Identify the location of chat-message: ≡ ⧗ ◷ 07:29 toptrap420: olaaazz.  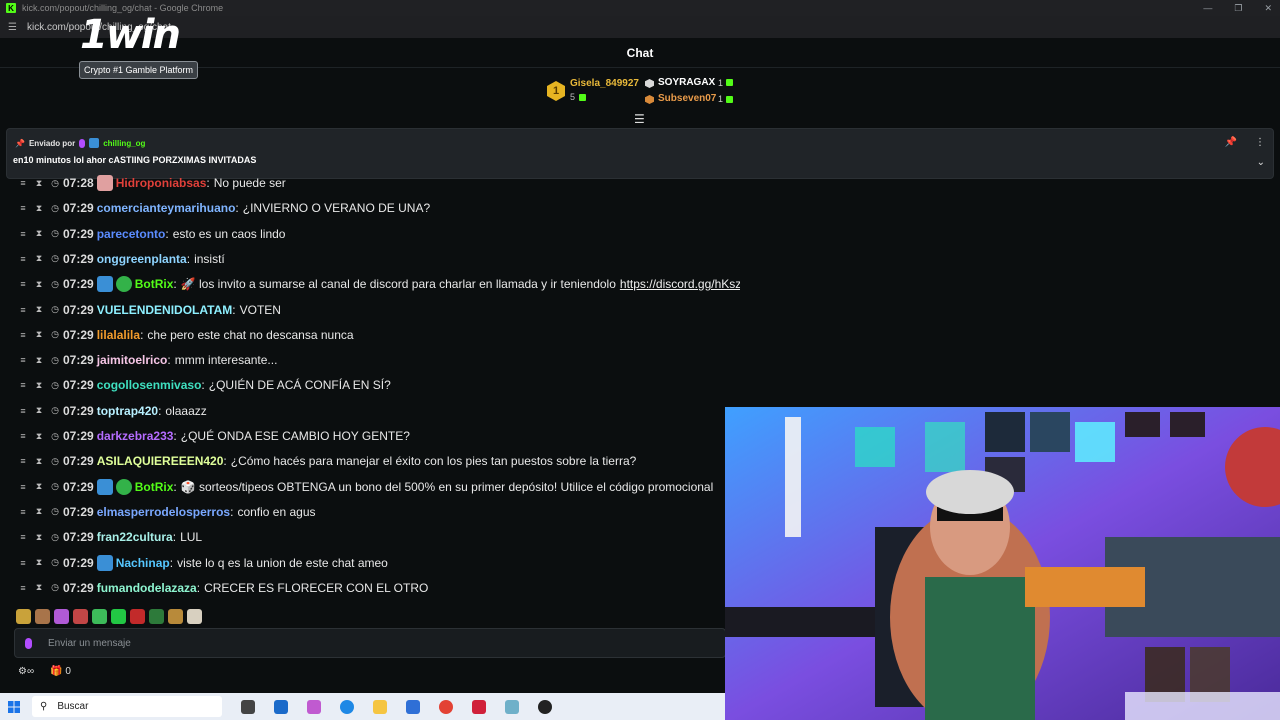
(112, 411).